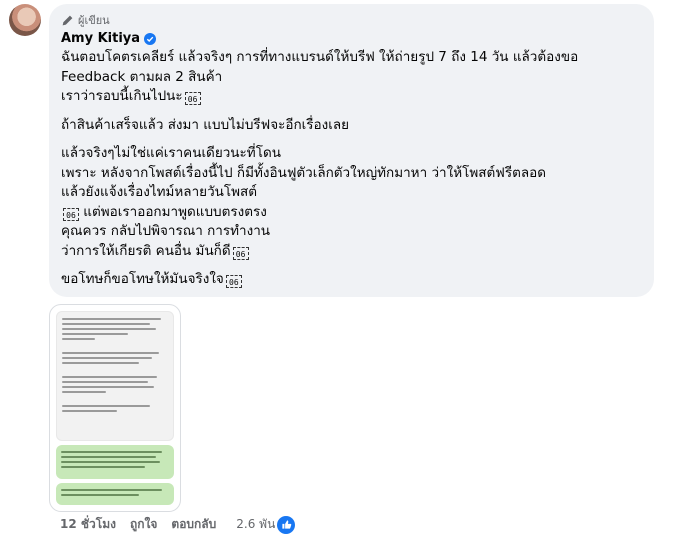  I want to click on pen-icon, so click(67, 20).